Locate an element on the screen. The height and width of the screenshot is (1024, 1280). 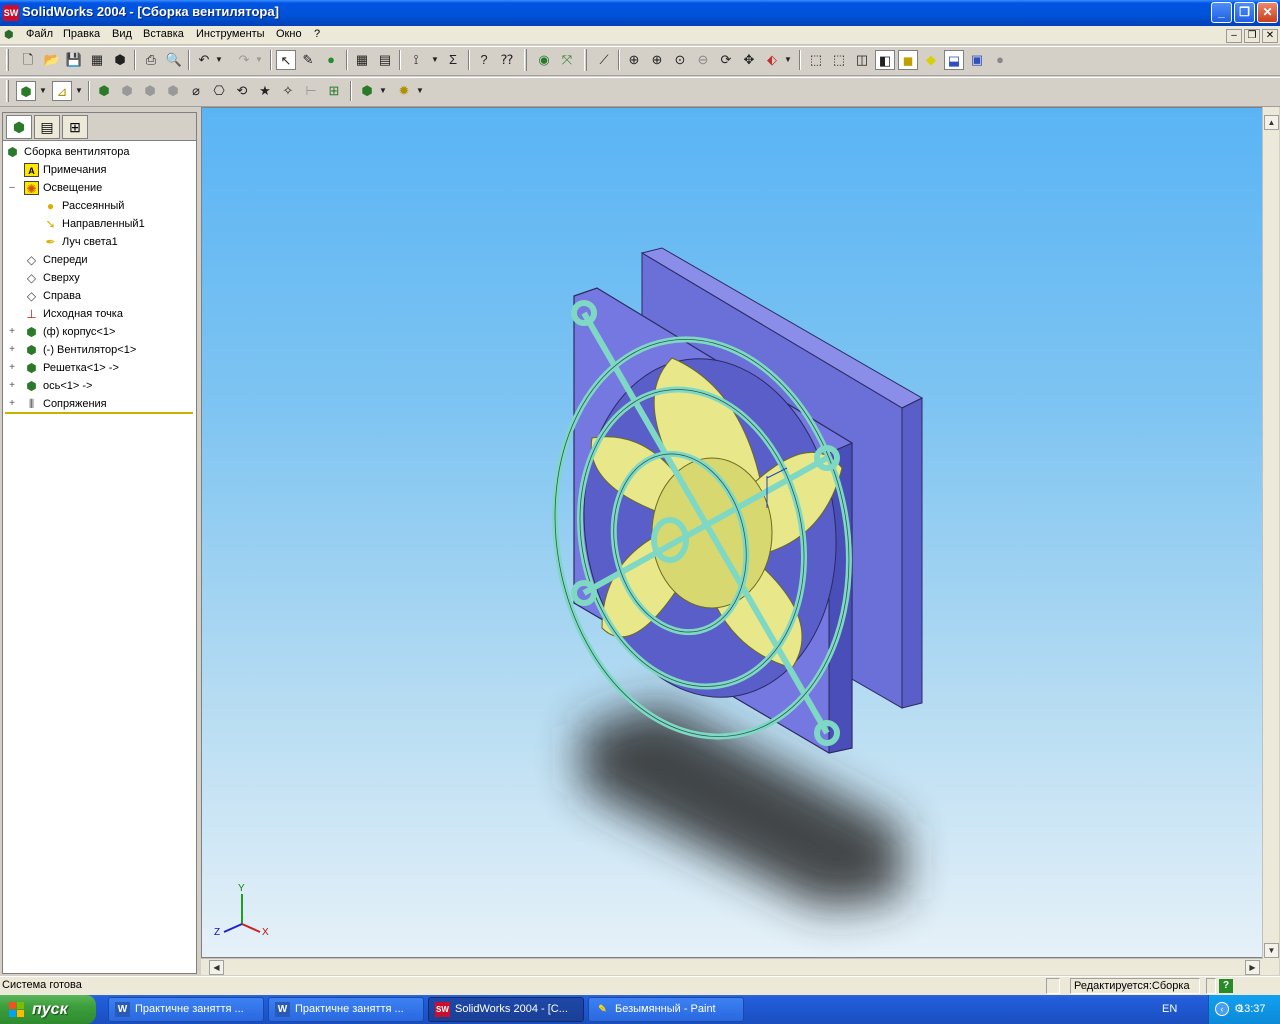
menu-edit: Правка is located at coordinates (81, 34).